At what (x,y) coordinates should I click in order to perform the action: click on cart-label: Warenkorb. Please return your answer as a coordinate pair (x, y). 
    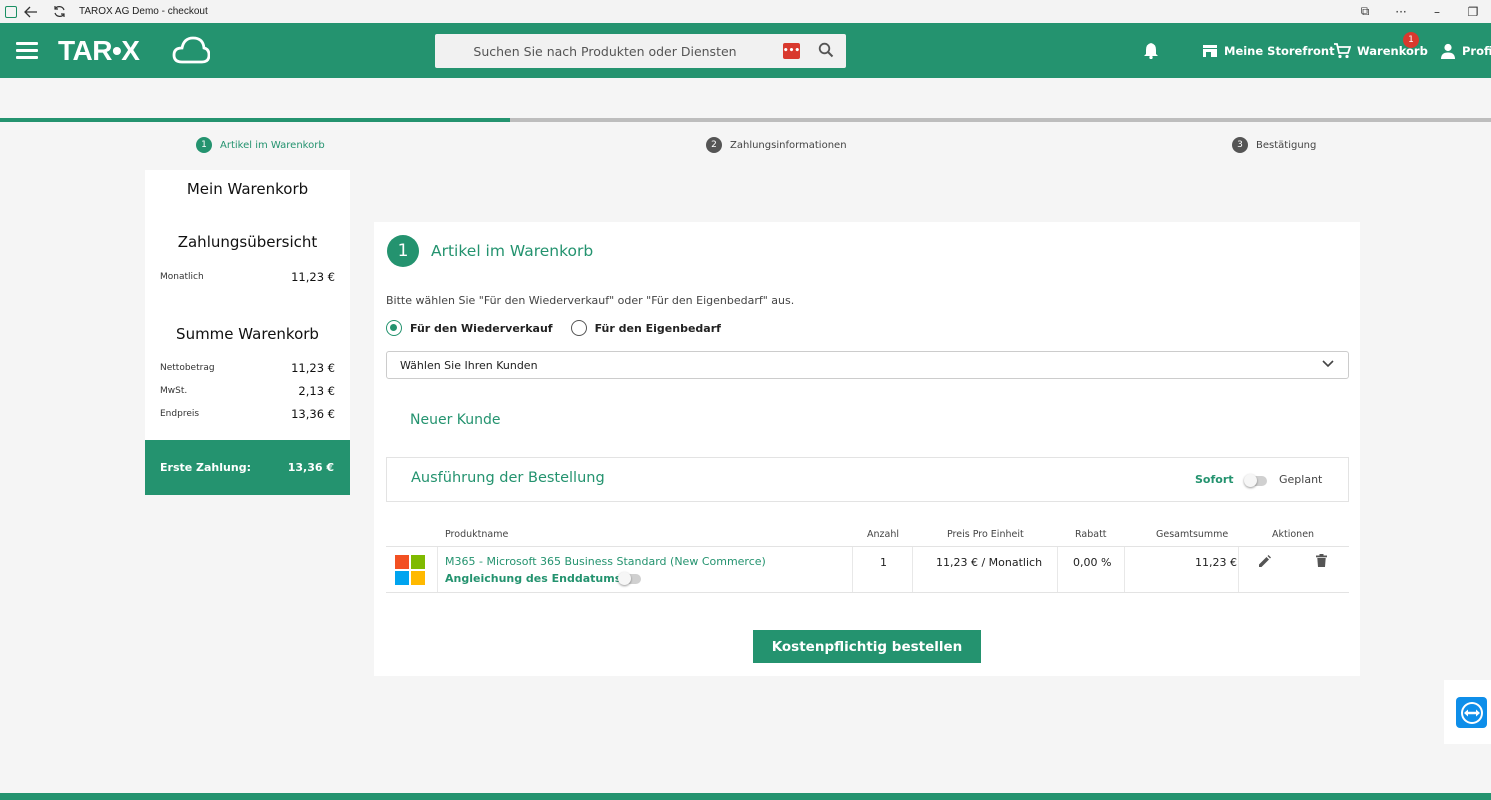
    Looking at the image, I should click on (1392, 50).